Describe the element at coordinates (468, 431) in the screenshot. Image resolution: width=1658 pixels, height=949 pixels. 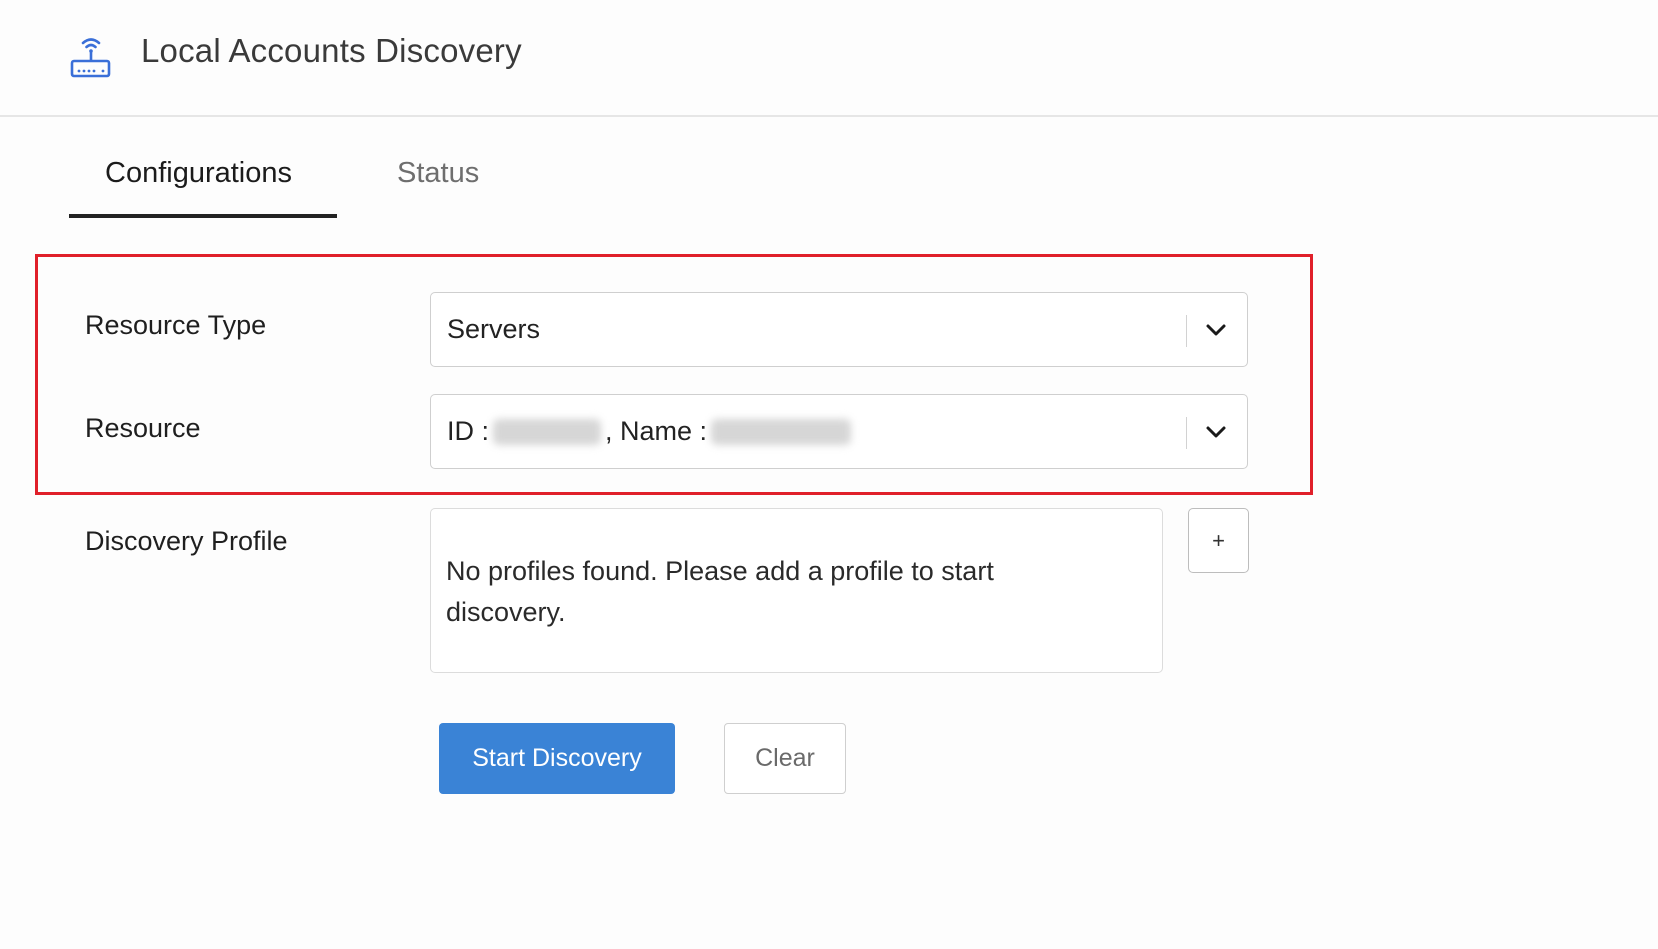
I see `resource-id-prefix: ID :` at that location.